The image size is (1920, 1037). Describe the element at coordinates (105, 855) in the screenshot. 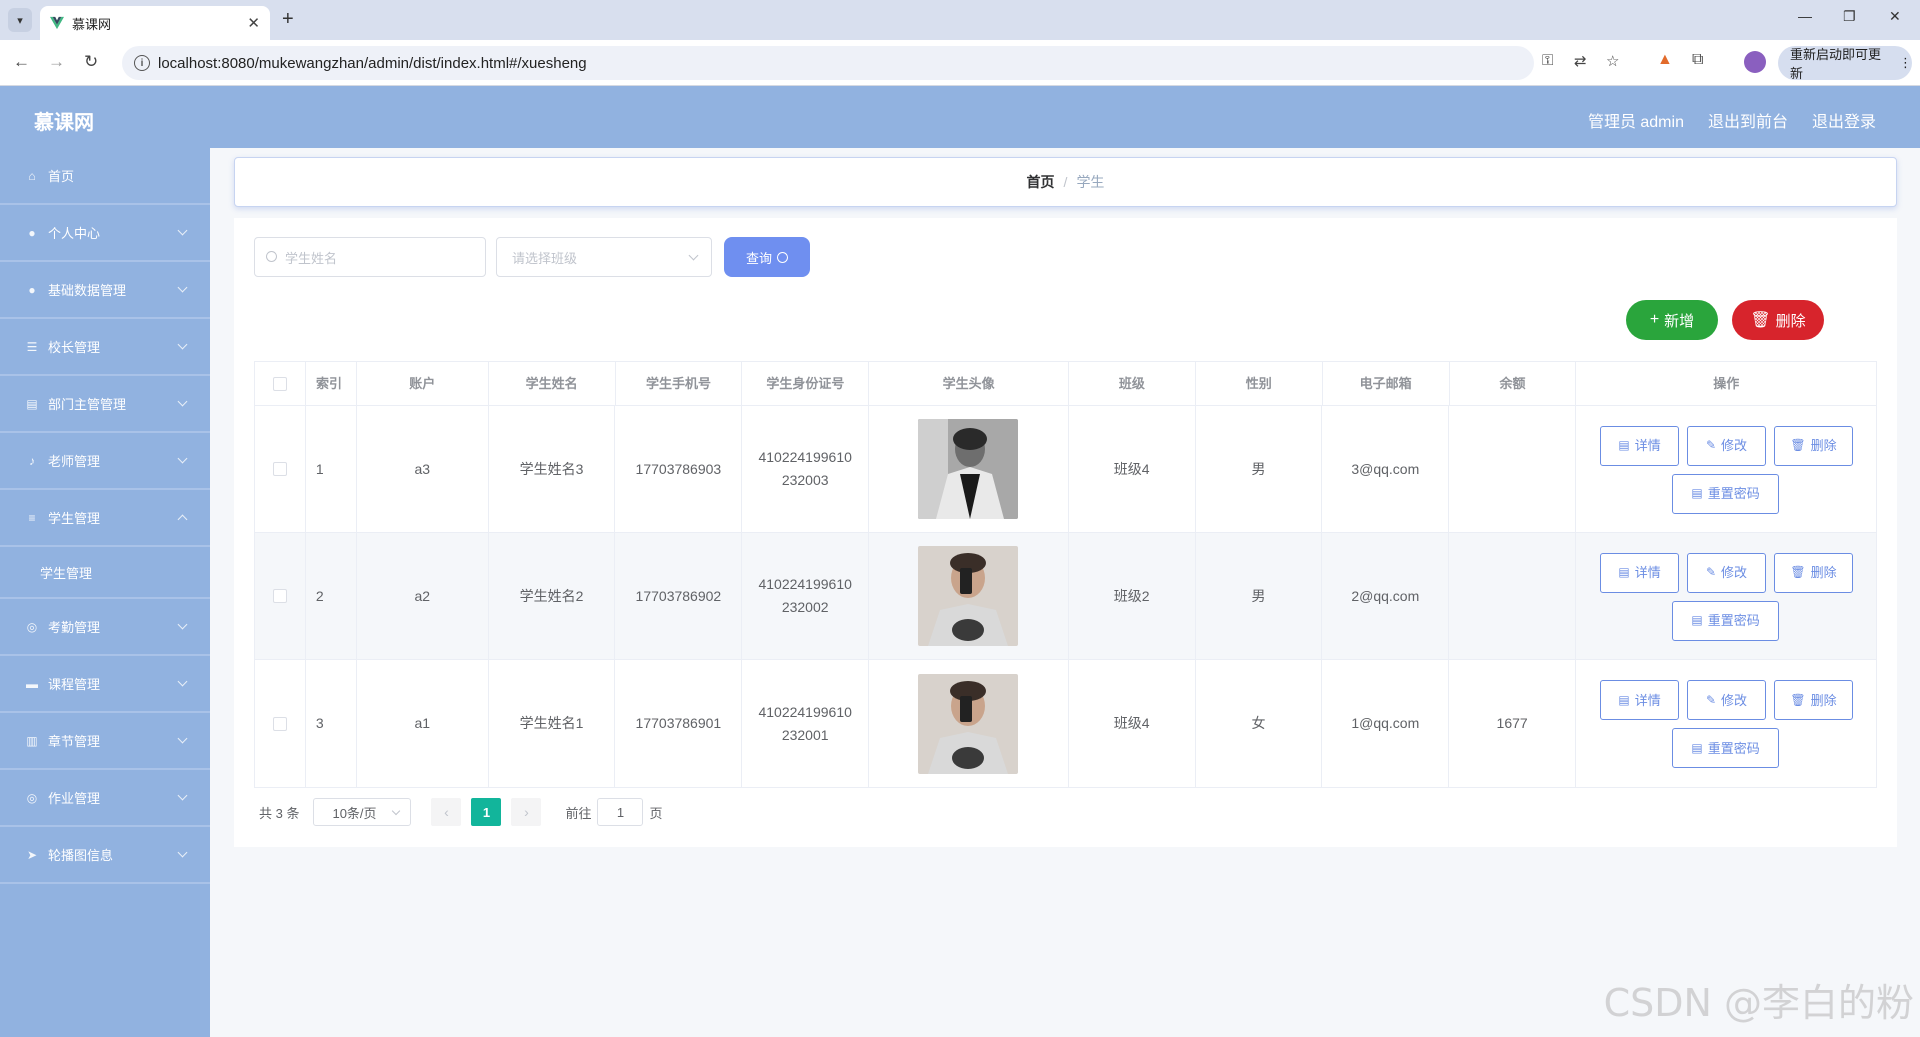

I see `sidebar-item-carousel: ➤ 轮播图信息` at that location.